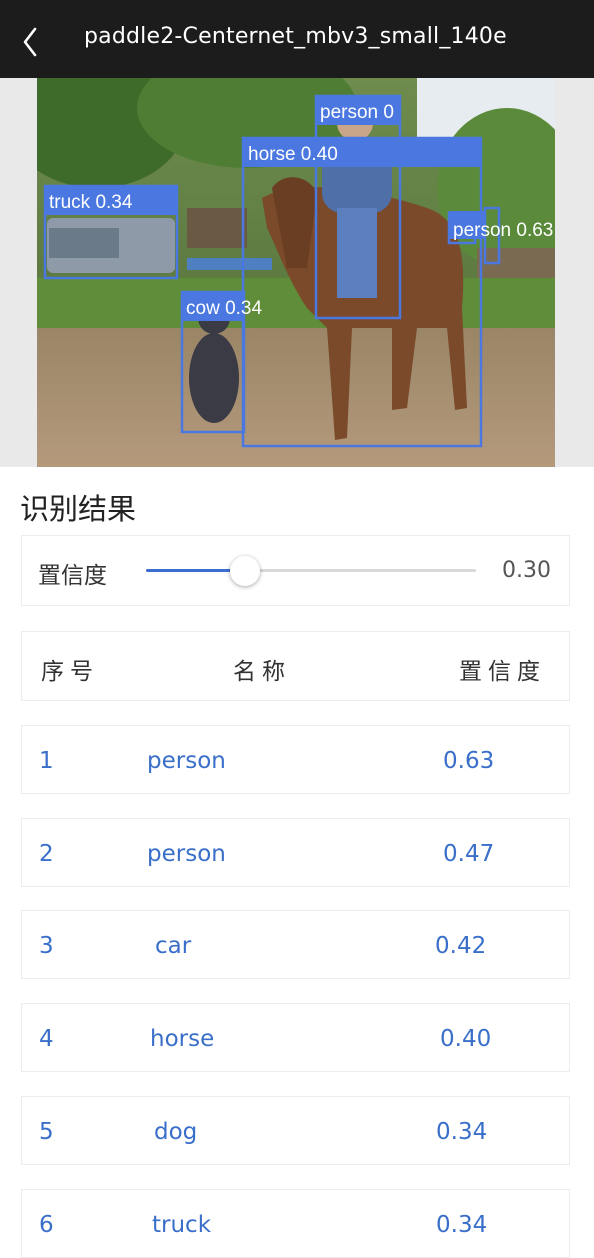  What do you see at coordinates (46, 1039) in the screenshot?
I see `row-index: 4` at bounding box center [46, 1039].